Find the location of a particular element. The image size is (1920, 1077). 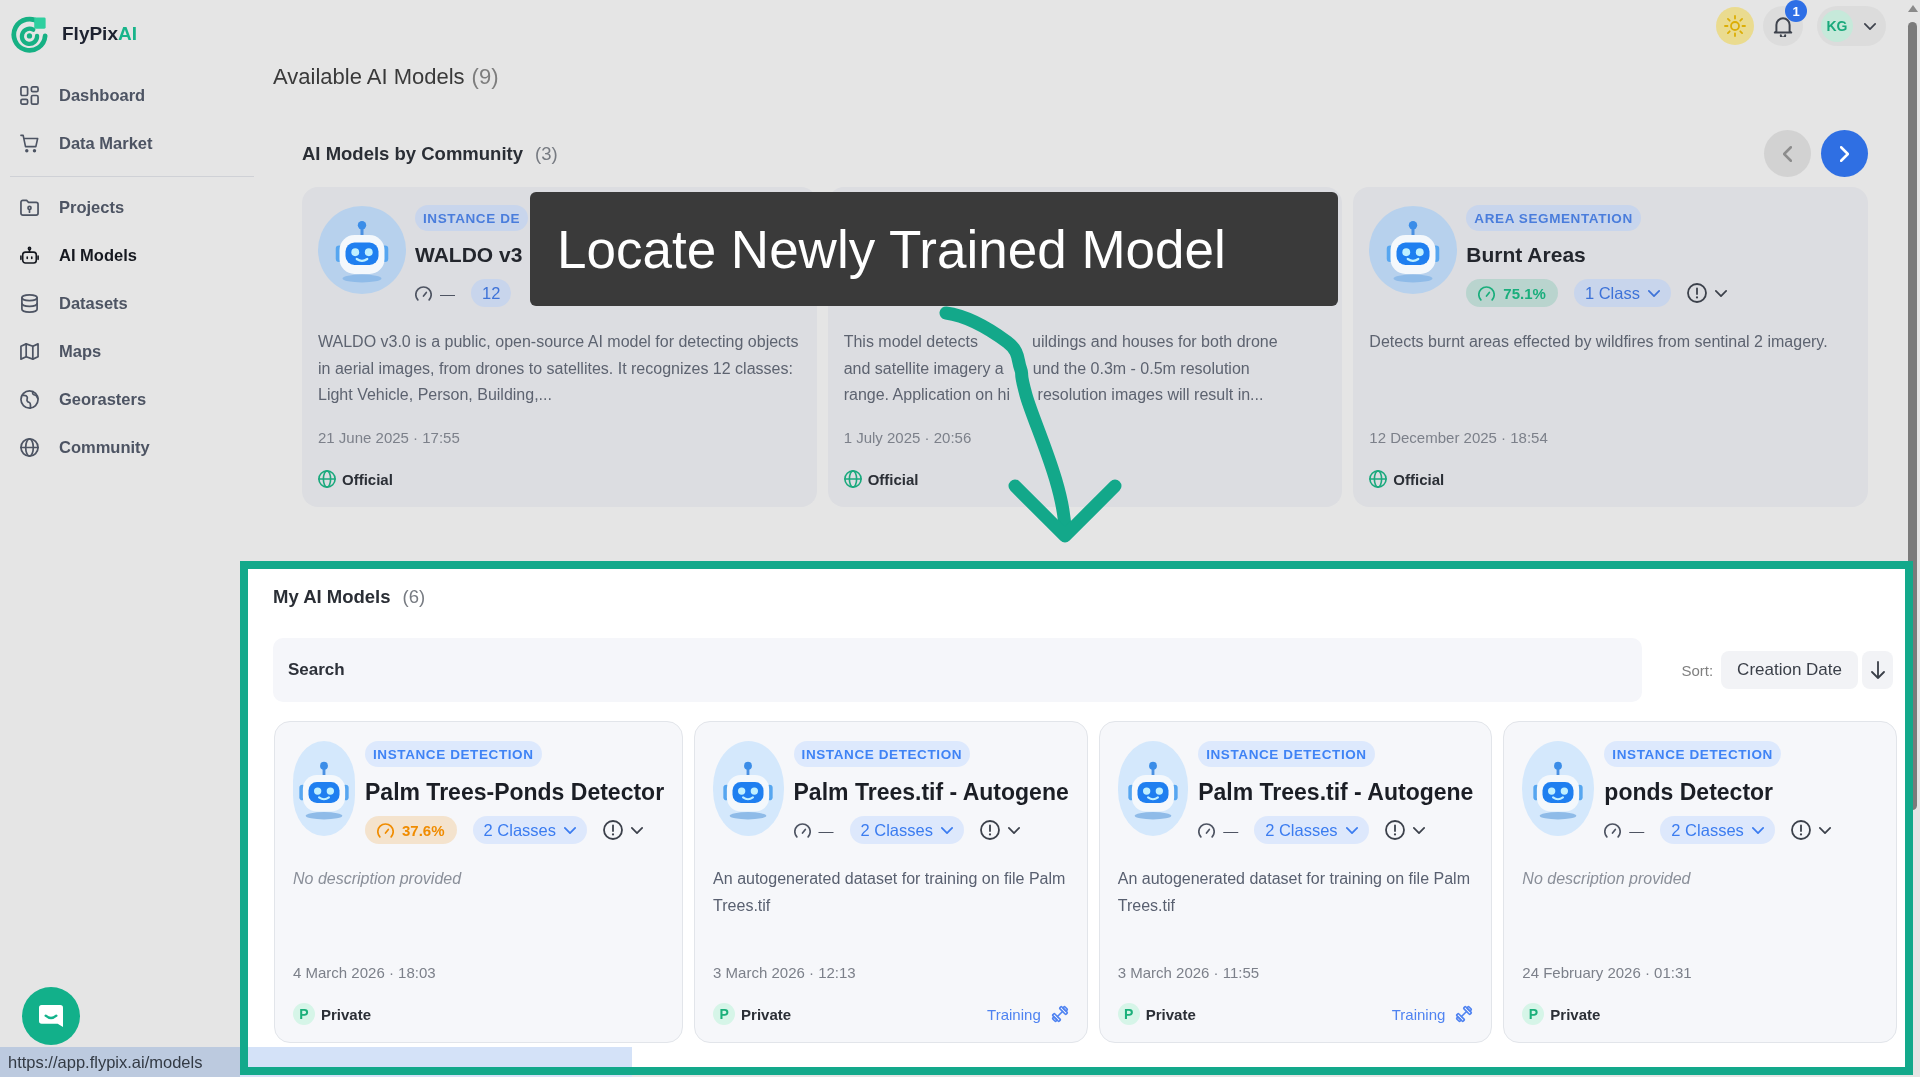

model-count: (3) is located at coordinates (546, 153).